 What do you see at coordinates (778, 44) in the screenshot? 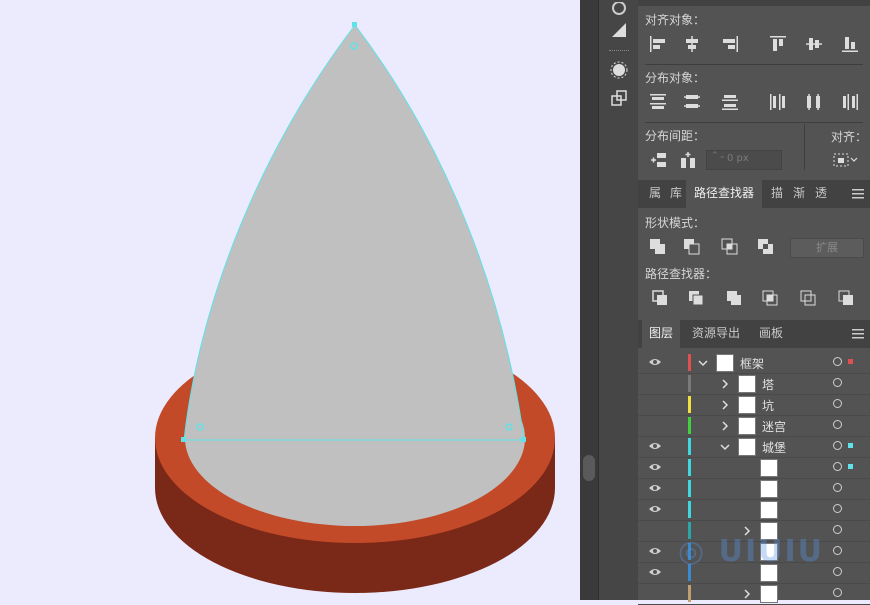
I see `align-top-icon` at bounding box center [778, 44].